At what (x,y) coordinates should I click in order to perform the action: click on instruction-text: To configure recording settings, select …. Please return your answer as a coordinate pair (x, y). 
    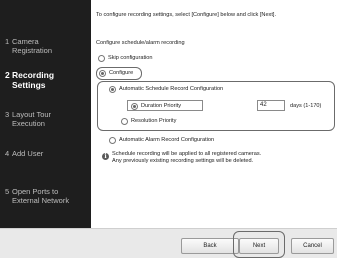
    Looking at the image, I should click on (186, 15).